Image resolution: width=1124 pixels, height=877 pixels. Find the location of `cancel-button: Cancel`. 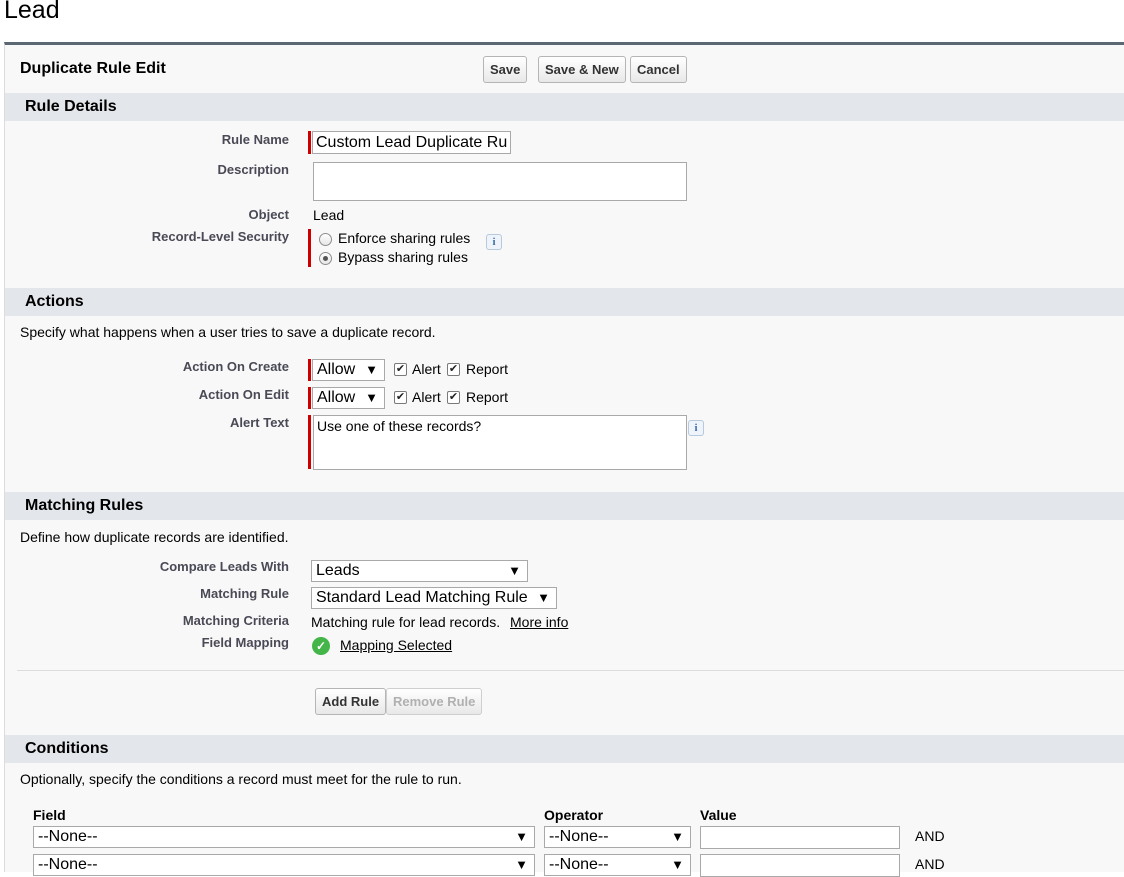

cancel-button: Cancel is located at coordinates (658, 69).